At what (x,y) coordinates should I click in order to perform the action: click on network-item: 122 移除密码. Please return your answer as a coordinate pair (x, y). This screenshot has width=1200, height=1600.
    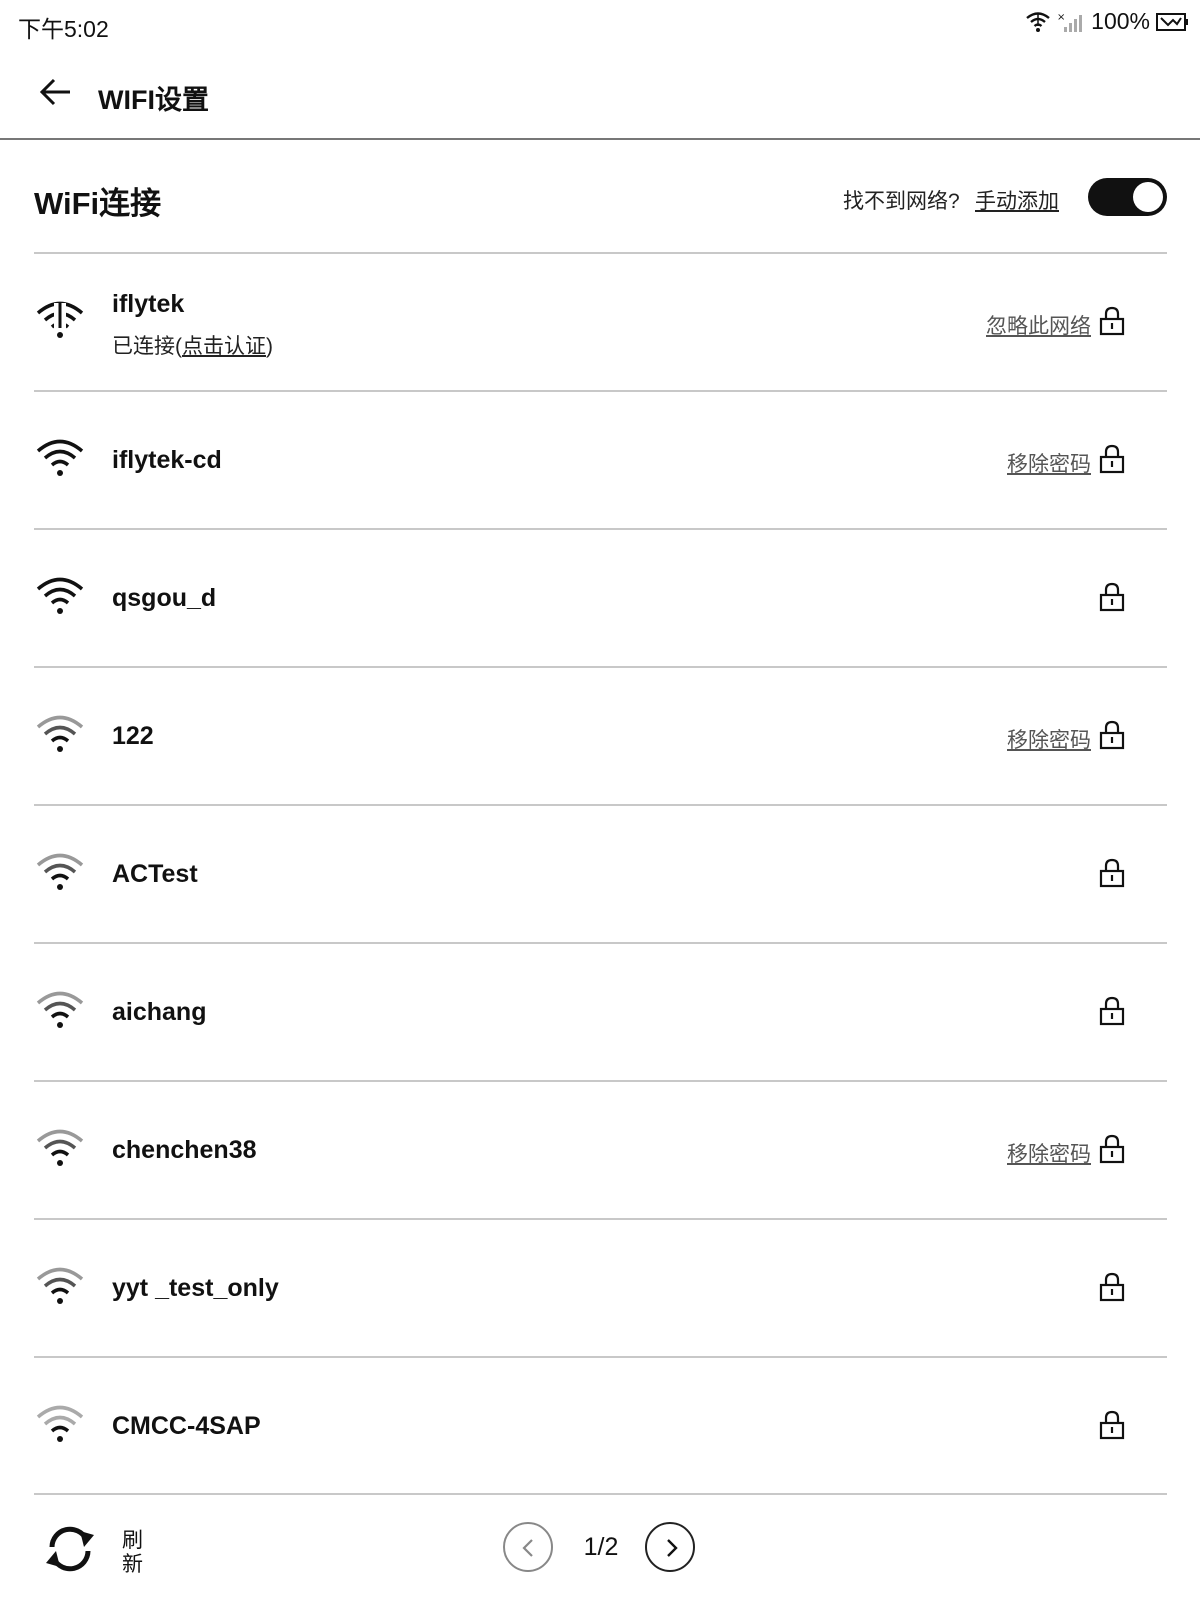
    Looking at the image, I should click on (600, 736).